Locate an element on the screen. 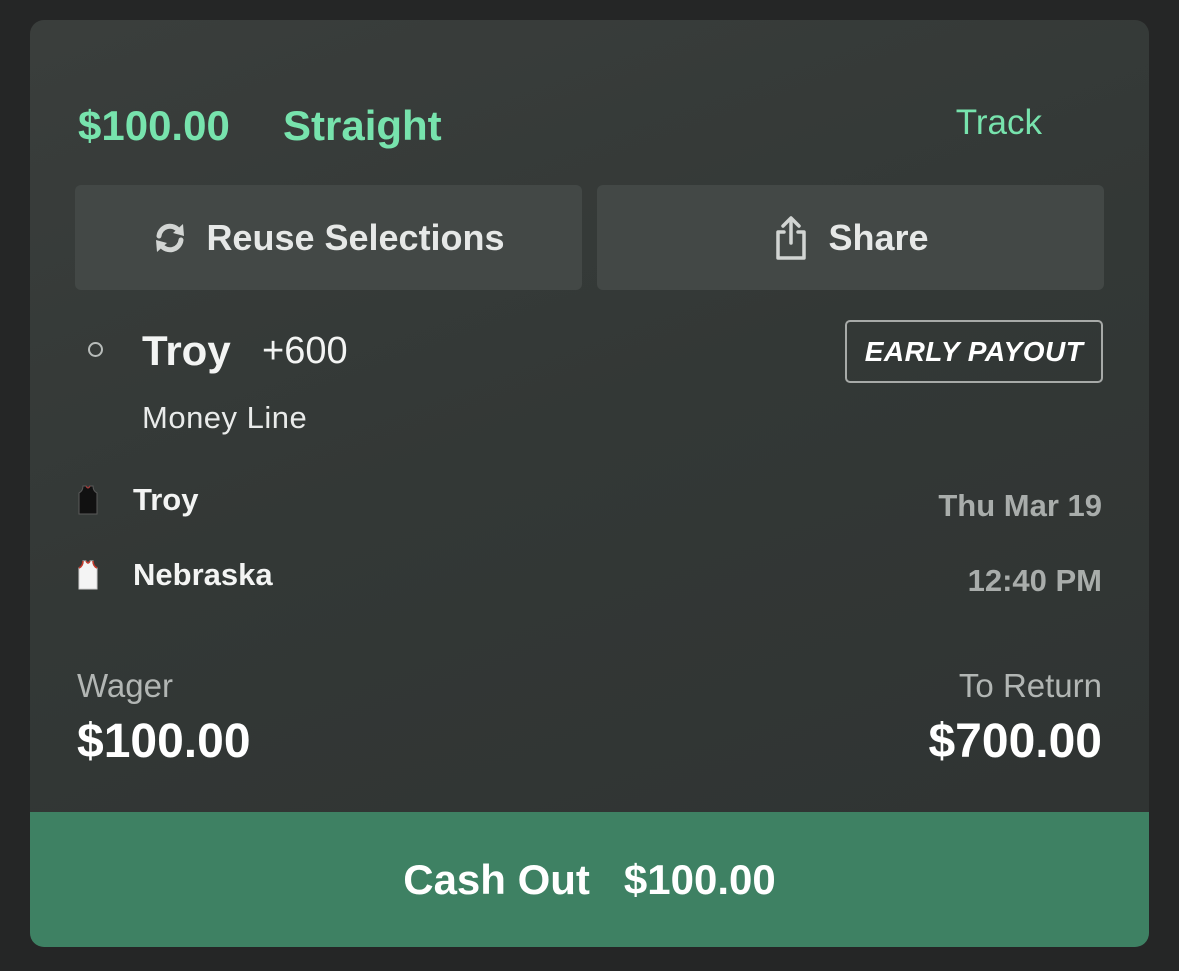 Image resolution: width=1179 pixels, height=971 pixels. market-type: Money Line is located at coordinates (225, 417).